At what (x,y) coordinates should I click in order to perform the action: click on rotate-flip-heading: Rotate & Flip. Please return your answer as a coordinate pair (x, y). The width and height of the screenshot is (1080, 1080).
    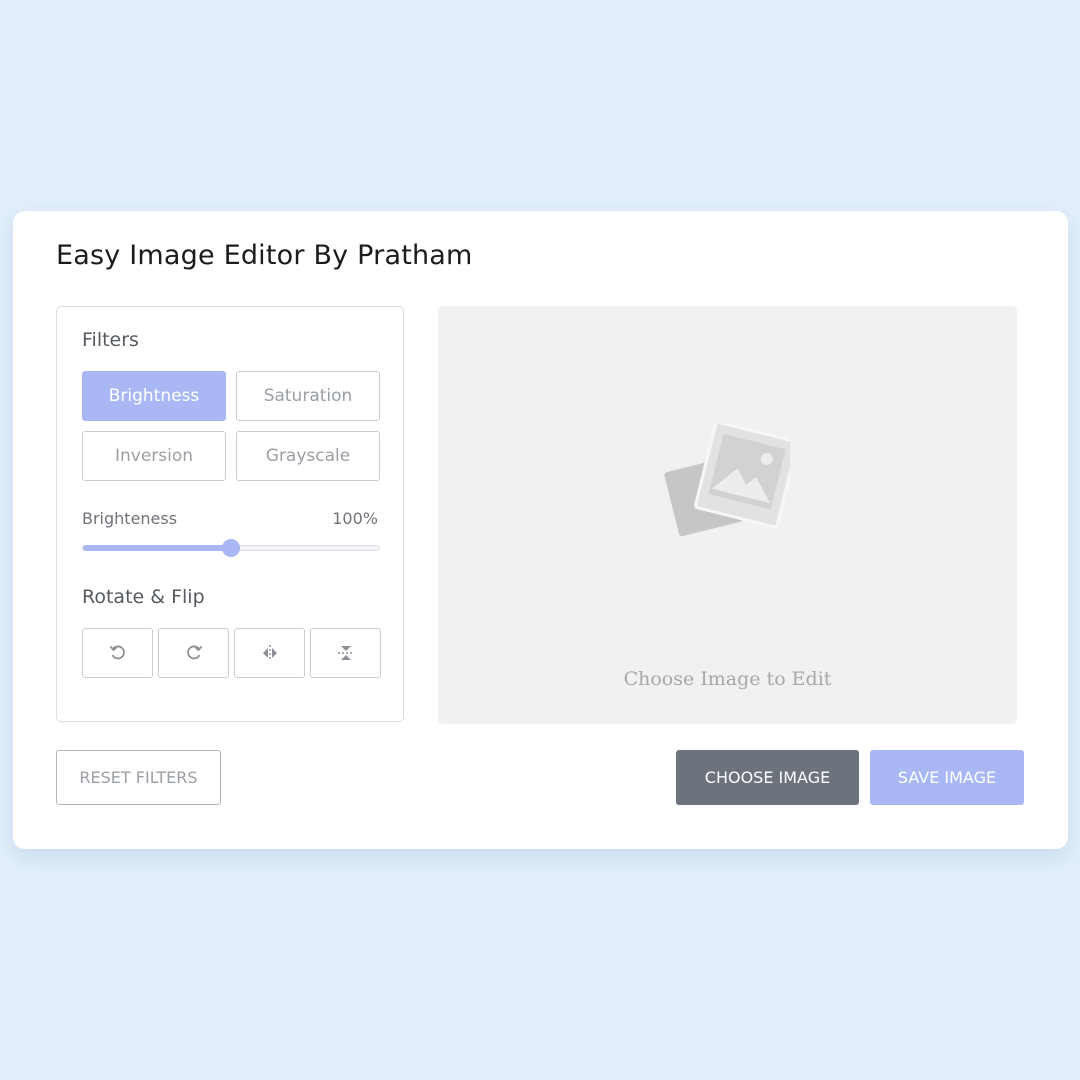
    Looking at the image, I should click on (143, 597).